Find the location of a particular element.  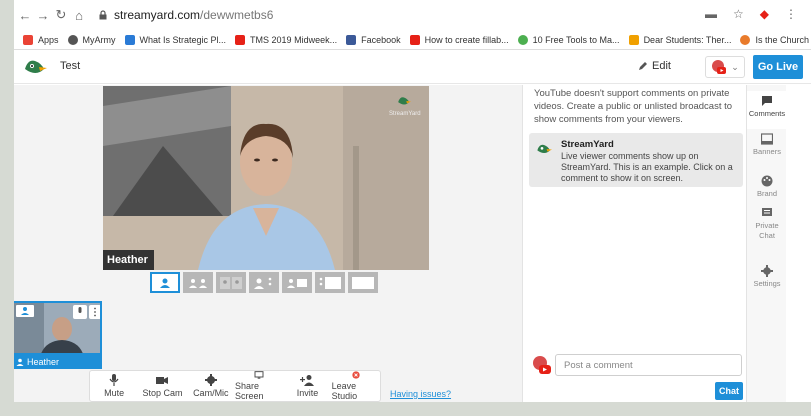

home-icon: ⌂ is located at coordinates (79, 15).